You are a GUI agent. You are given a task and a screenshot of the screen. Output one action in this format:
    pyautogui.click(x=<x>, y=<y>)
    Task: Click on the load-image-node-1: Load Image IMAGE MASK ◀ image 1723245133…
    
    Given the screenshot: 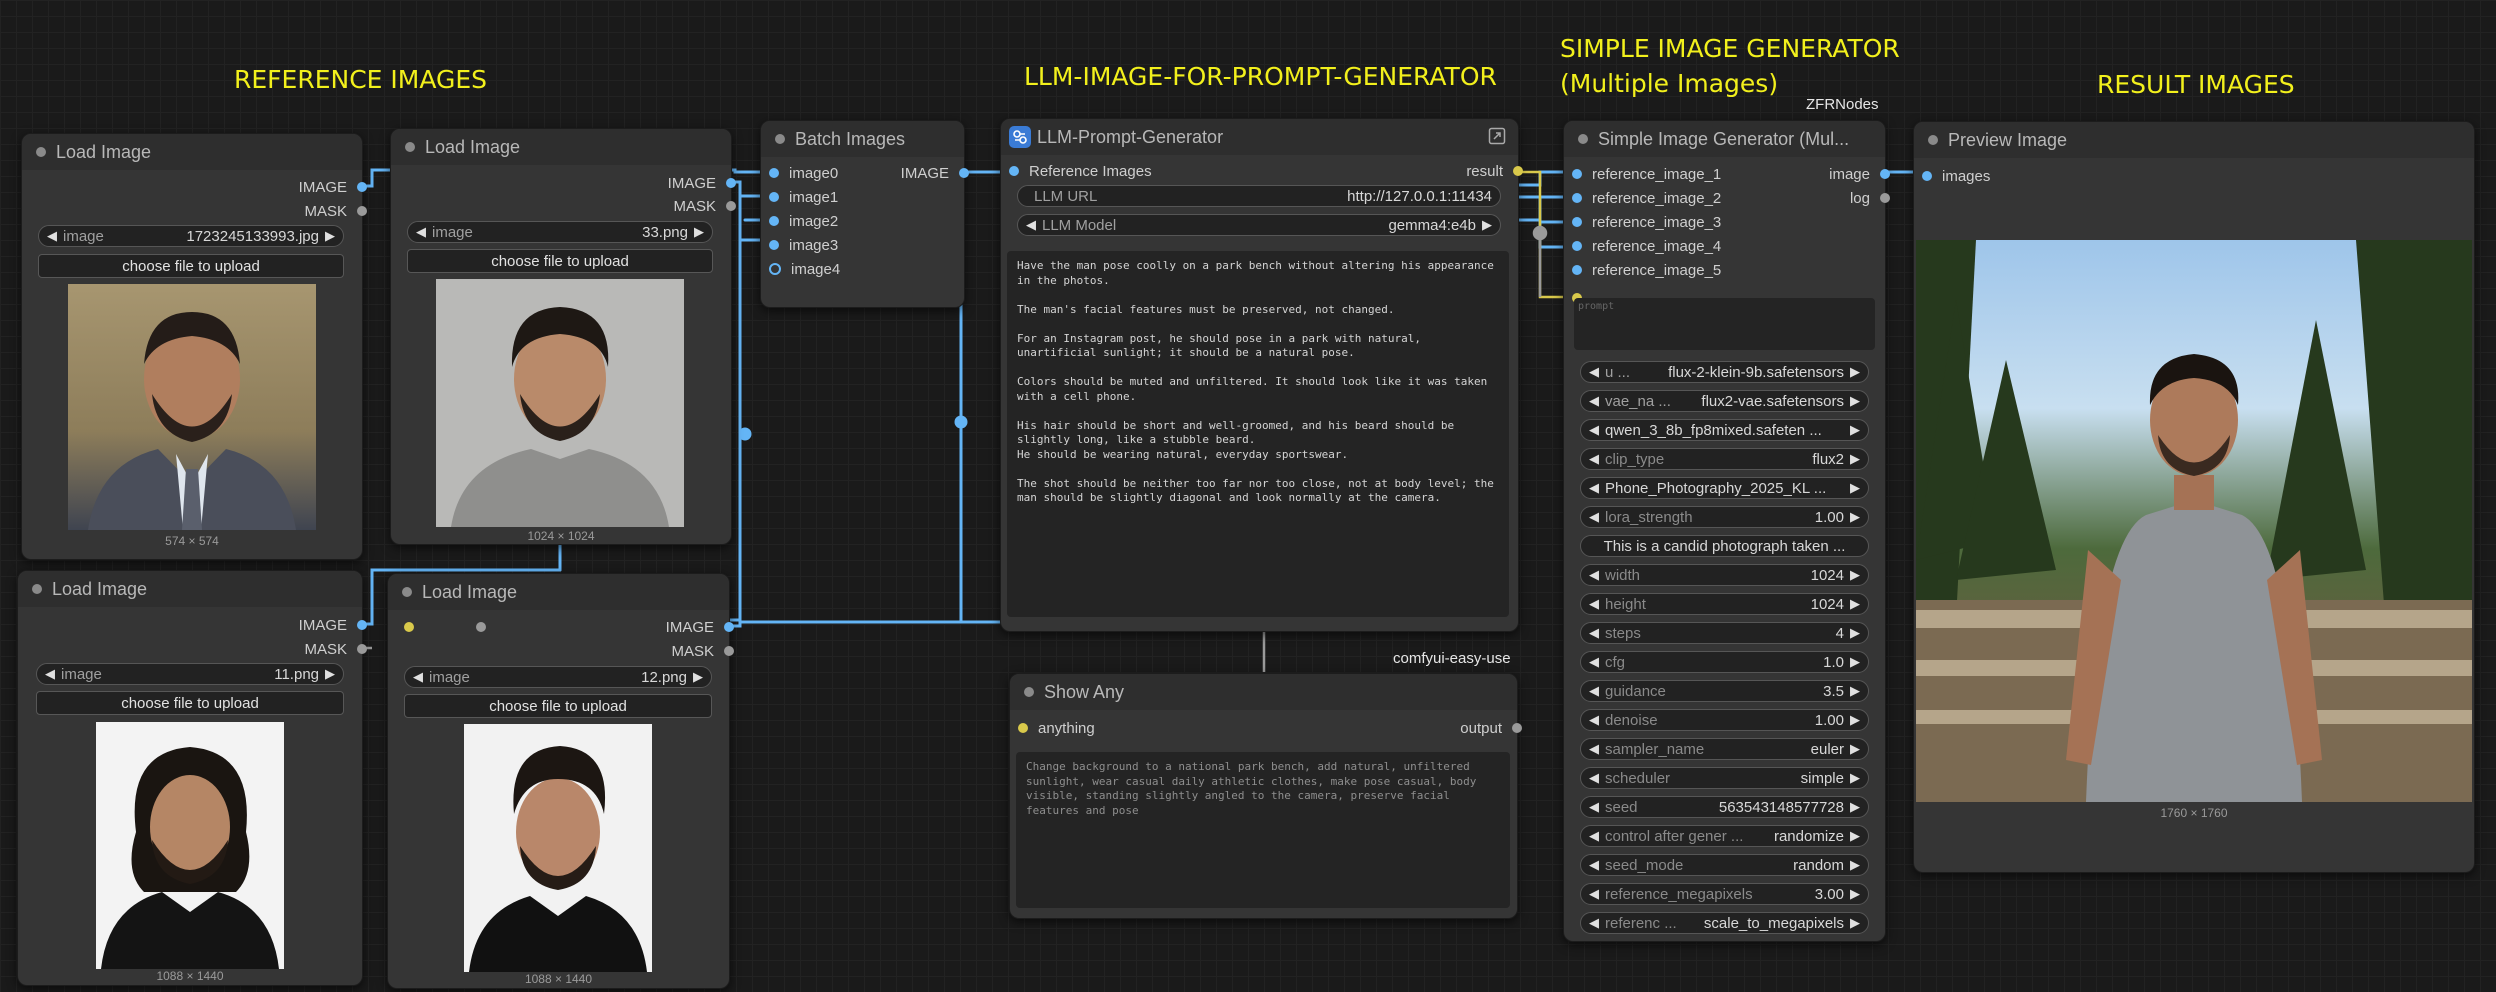 What is the action you would take?
    pyautogui.click(x=194, y=346)
    